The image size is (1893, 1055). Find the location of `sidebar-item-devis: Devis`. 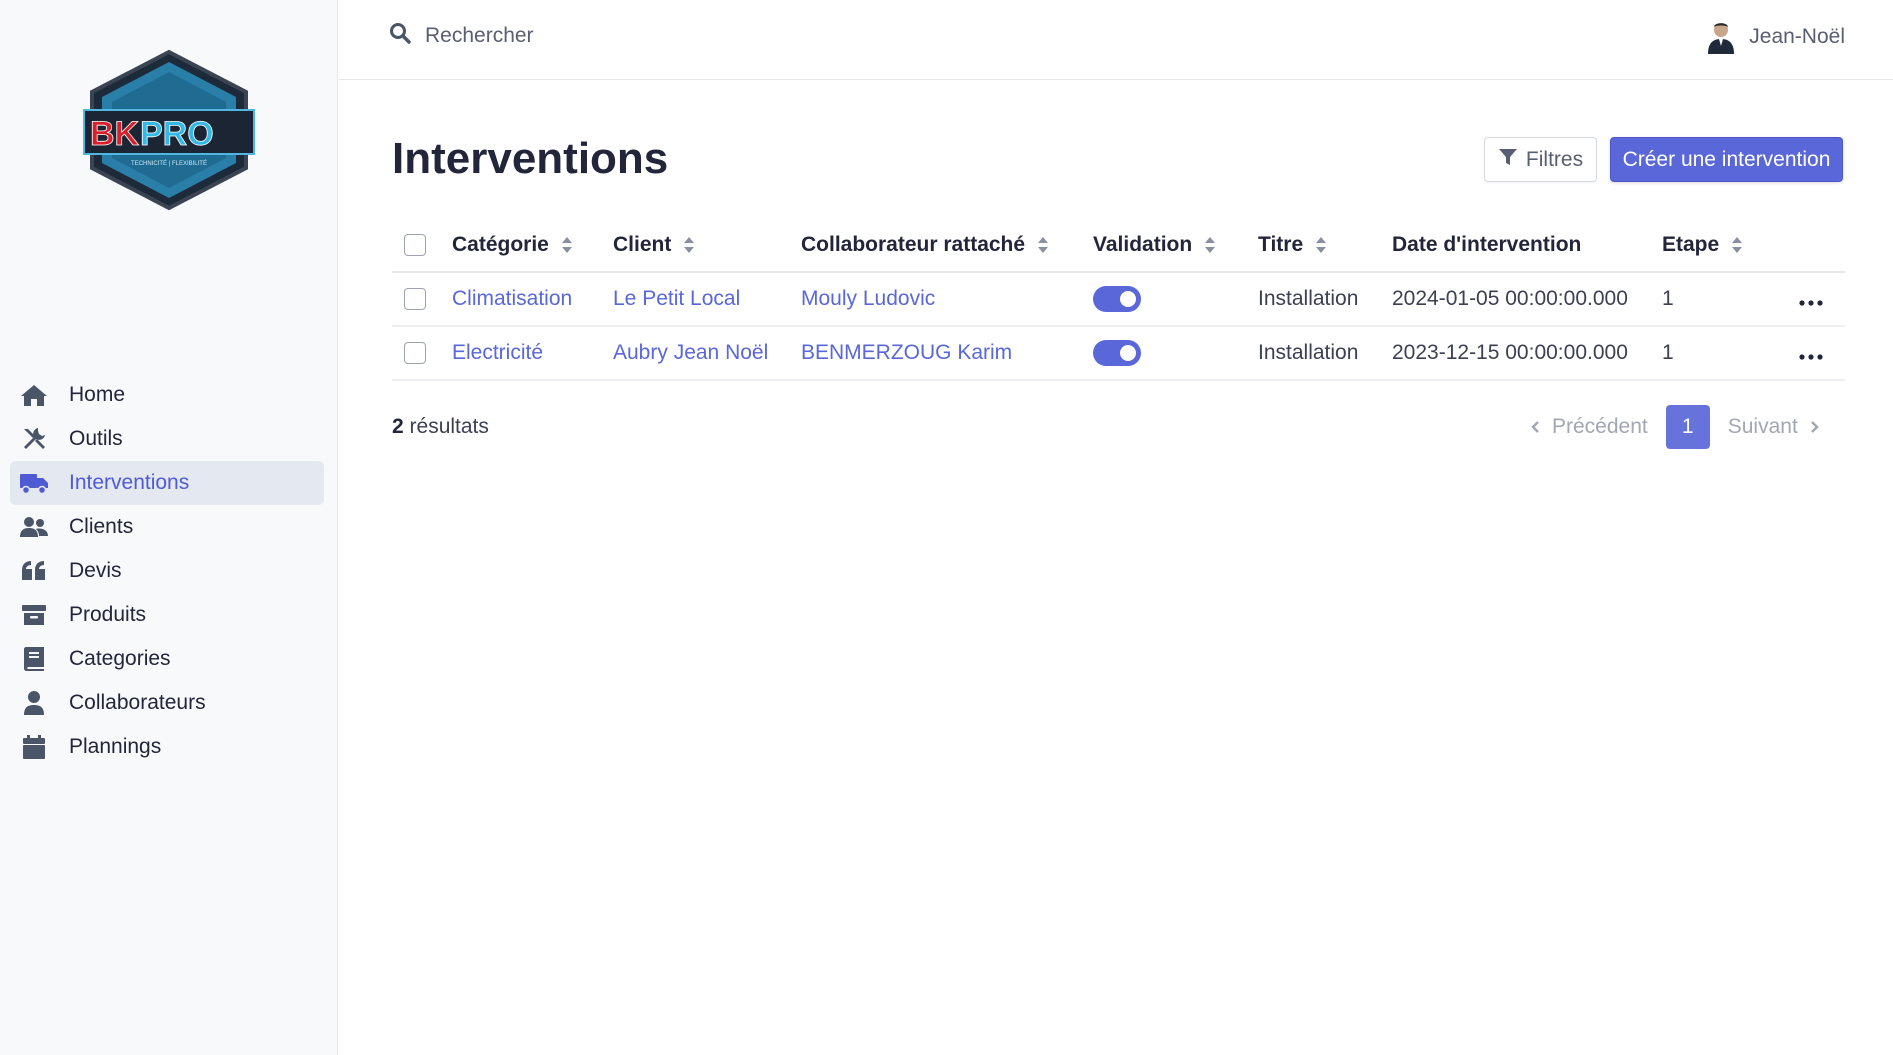

sidebar-item-devis: Devis is located at coordinates (167, 571).